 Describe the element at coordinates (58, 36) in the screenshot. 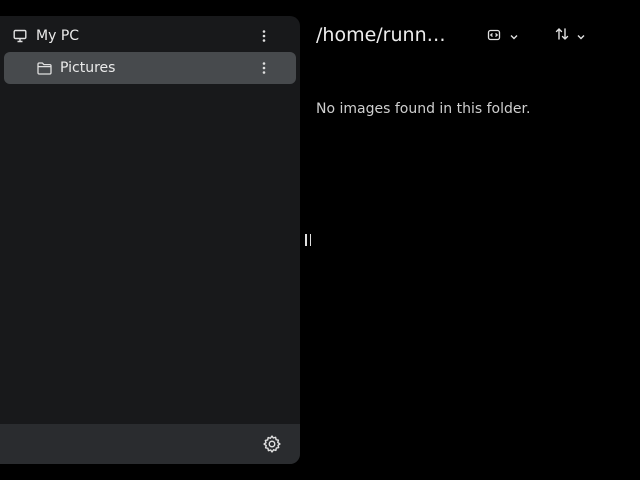

I see `sidebar-item-label: My PC` at that location.